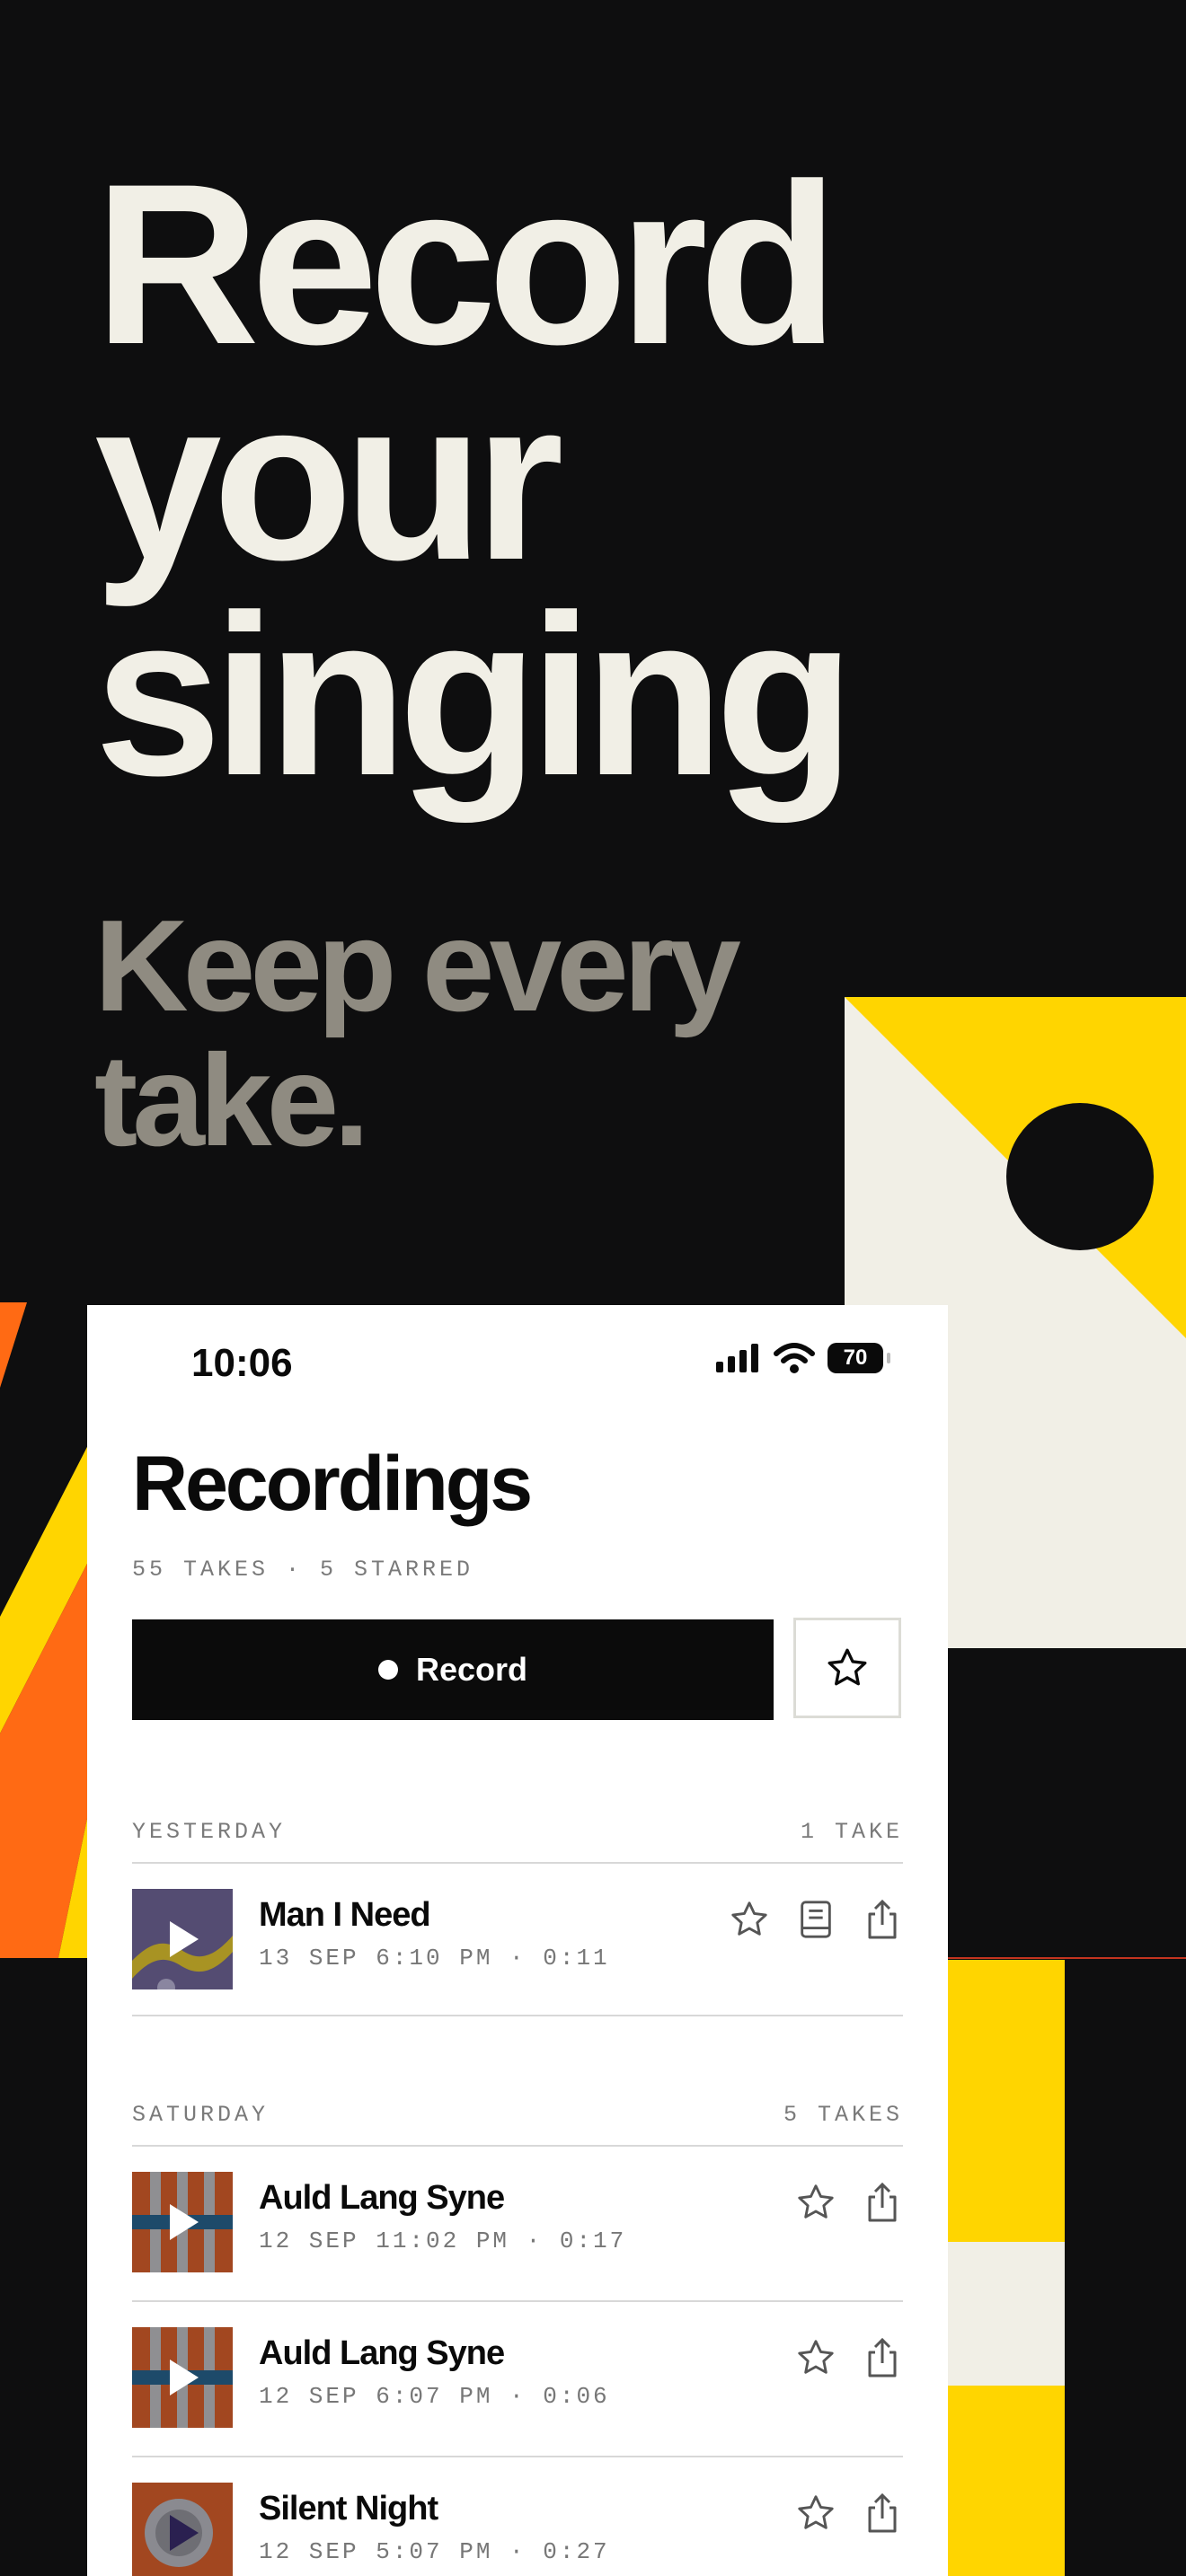 The width and height of the screenshot is (1186, 2576). Describe the element at coordinates (517, 2015) in the screenshot. I see `divider` at that location.